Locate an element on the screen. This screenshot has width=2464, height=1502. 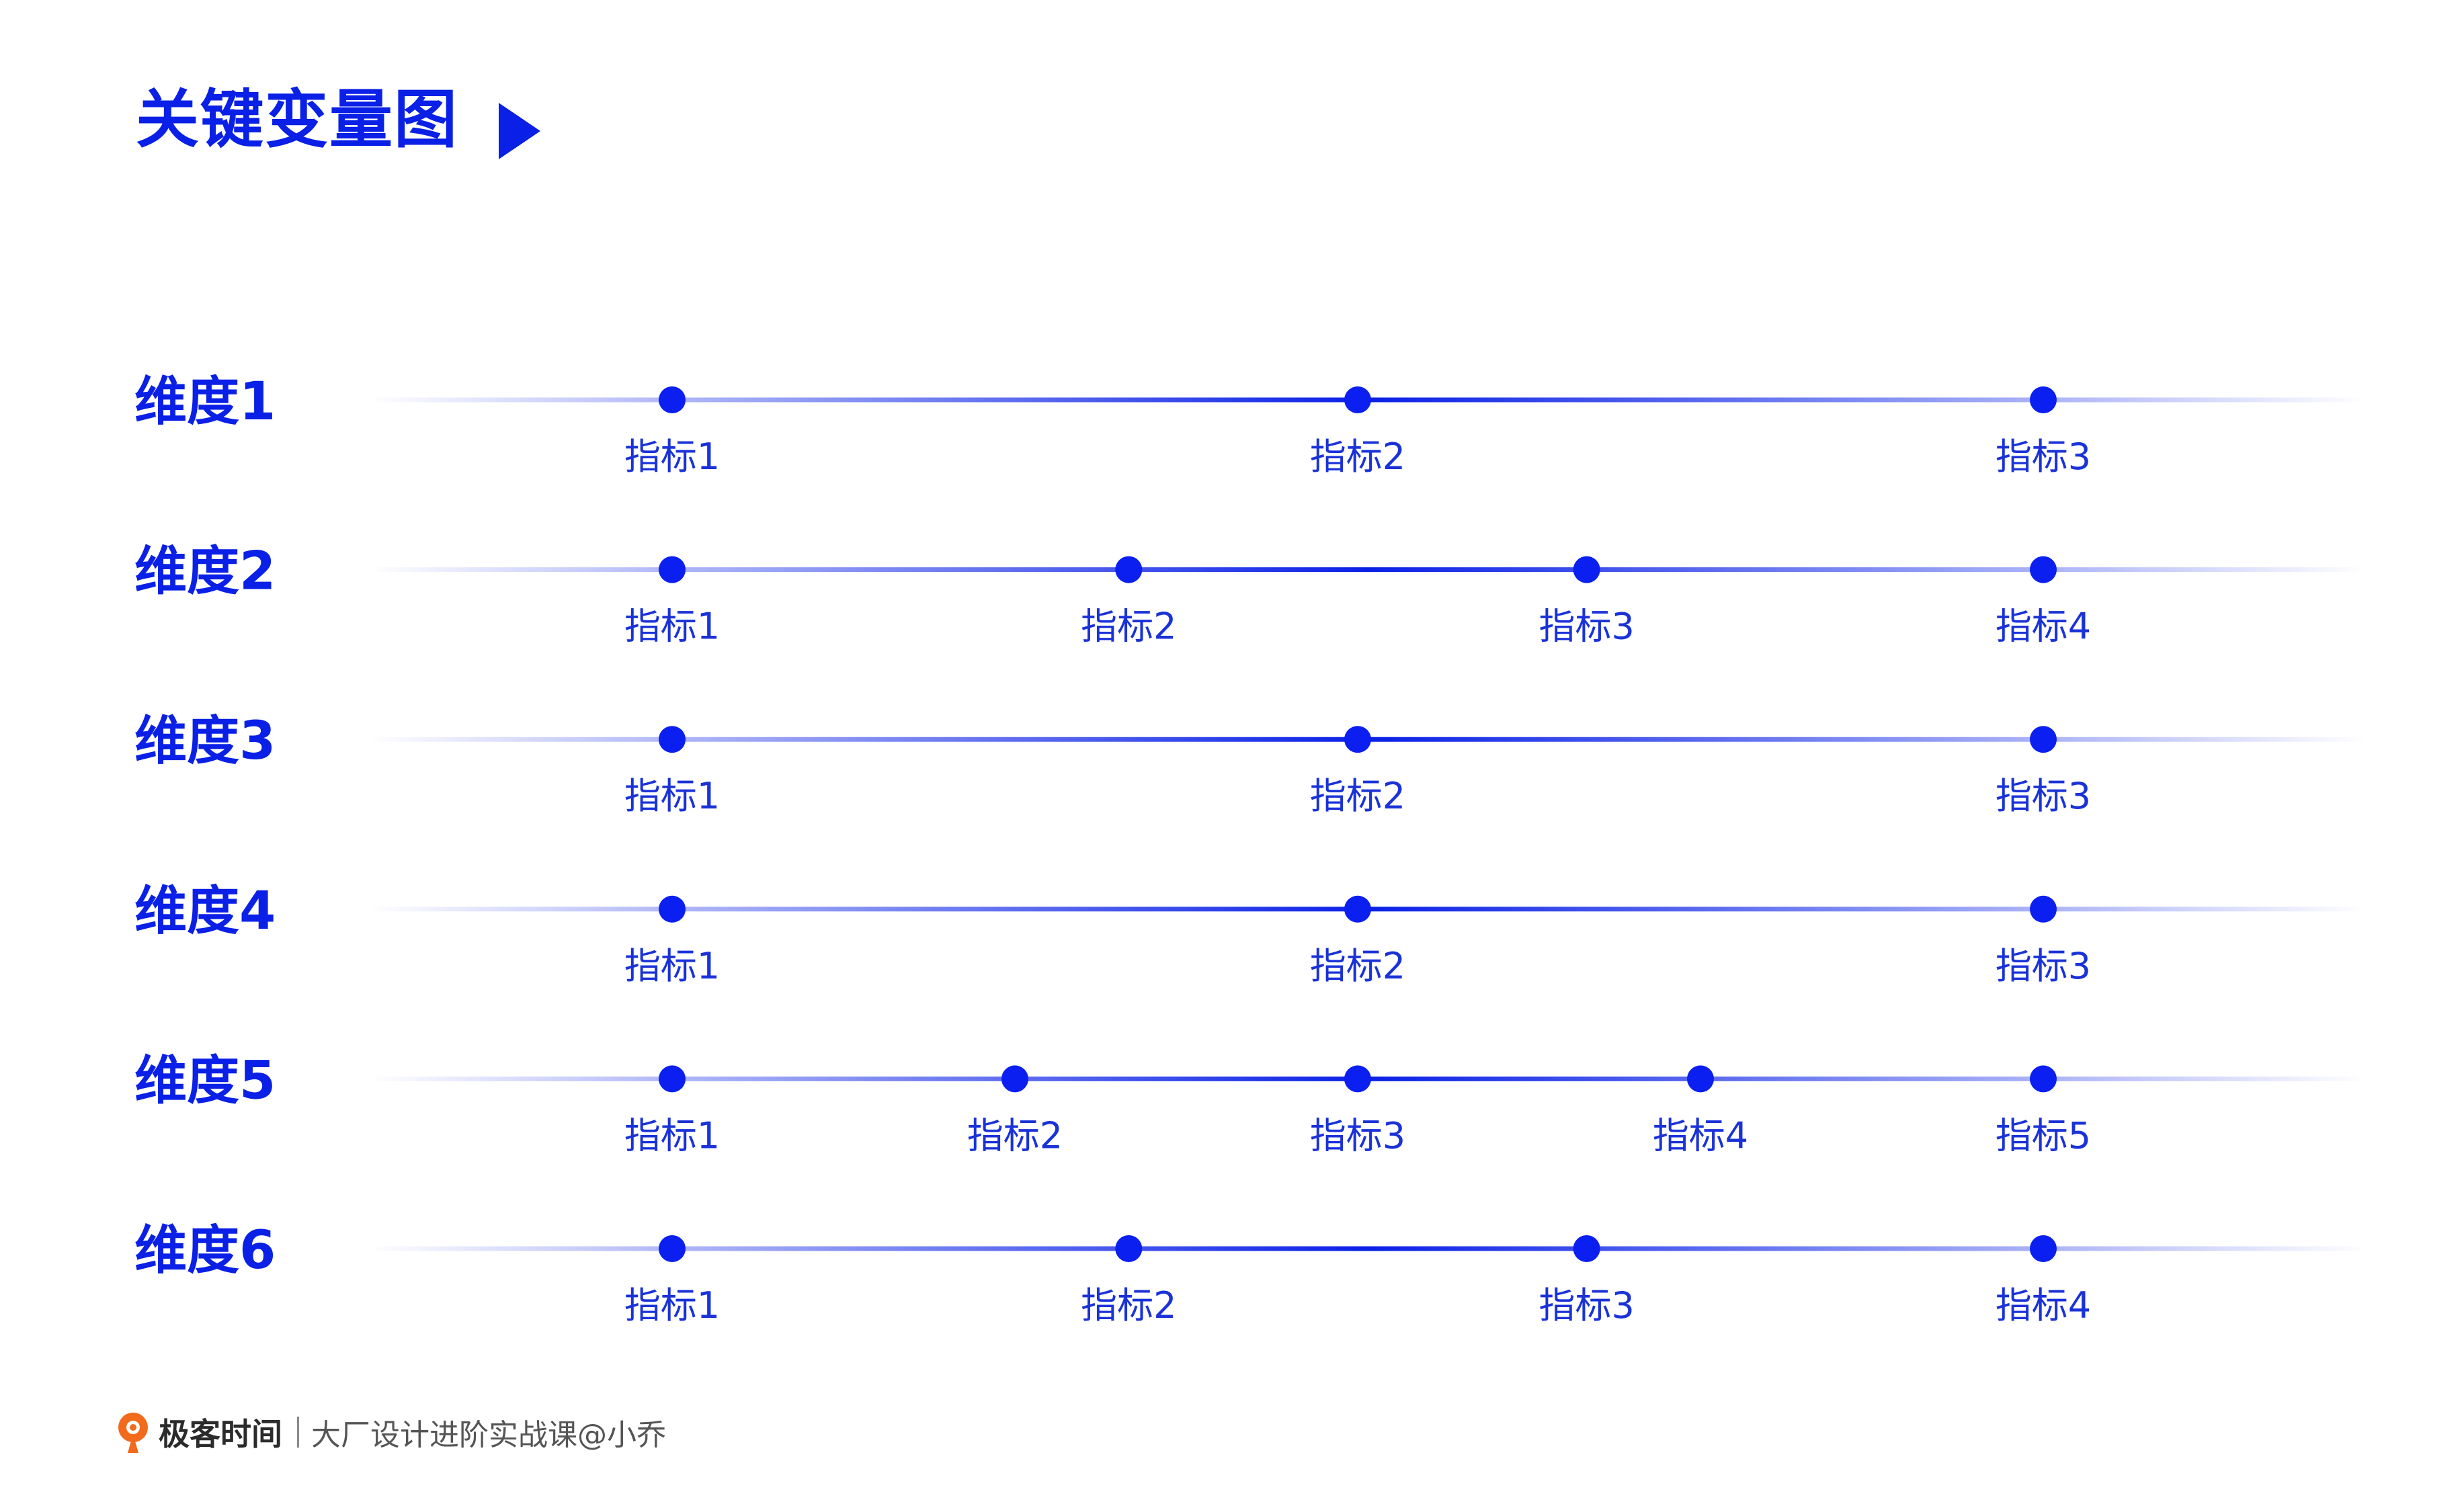
dimension-row: 维度4 指标1 指标2 指标3 is located at coordinates (1250, 934).